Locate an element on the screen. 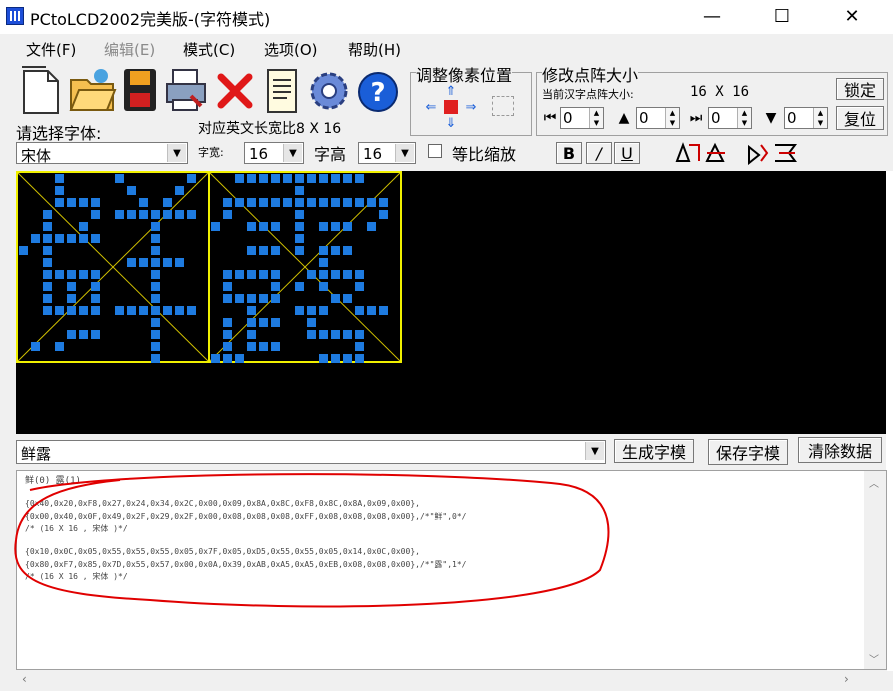 The height and width of the screenshot is (691, 893). italic-button: / is located at coordinates (599, 153).